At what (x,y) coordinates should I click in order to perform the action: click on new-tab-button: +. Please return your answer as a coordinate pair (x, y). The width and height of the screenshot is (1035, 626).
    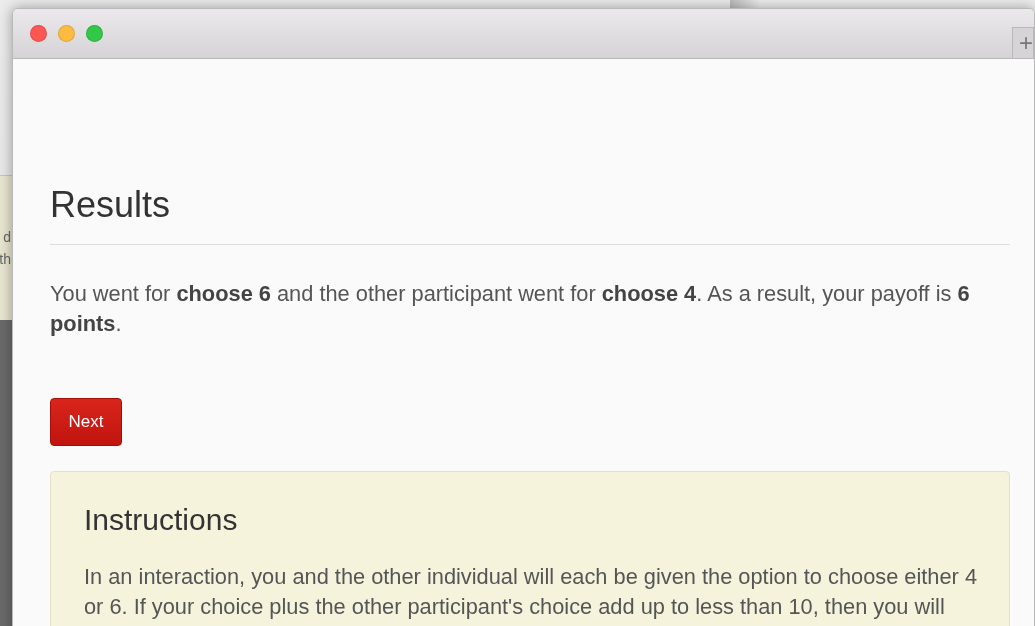
    Looking at the image, I should click on (1023, 42).